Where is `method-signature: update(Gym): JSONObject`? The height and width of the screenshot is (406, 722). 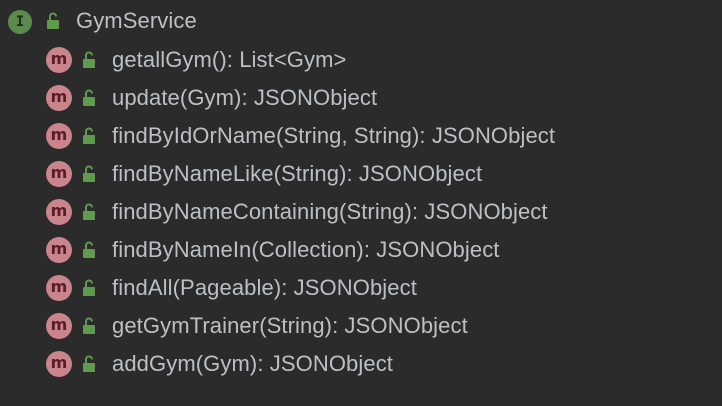 method-signature: update(Gym): JSONObject is located at coordinates (245, 97).